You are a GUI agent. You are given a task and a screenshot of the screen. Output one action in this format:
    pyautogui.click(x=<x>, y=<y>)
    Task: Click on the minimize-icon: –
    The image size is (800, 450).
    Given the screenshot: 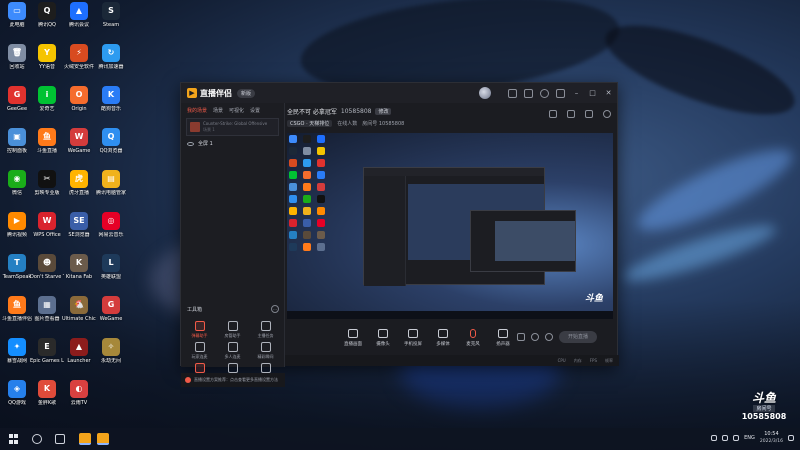 What is the action you would take?
    pyautogui.click(x=576, y=93)
    